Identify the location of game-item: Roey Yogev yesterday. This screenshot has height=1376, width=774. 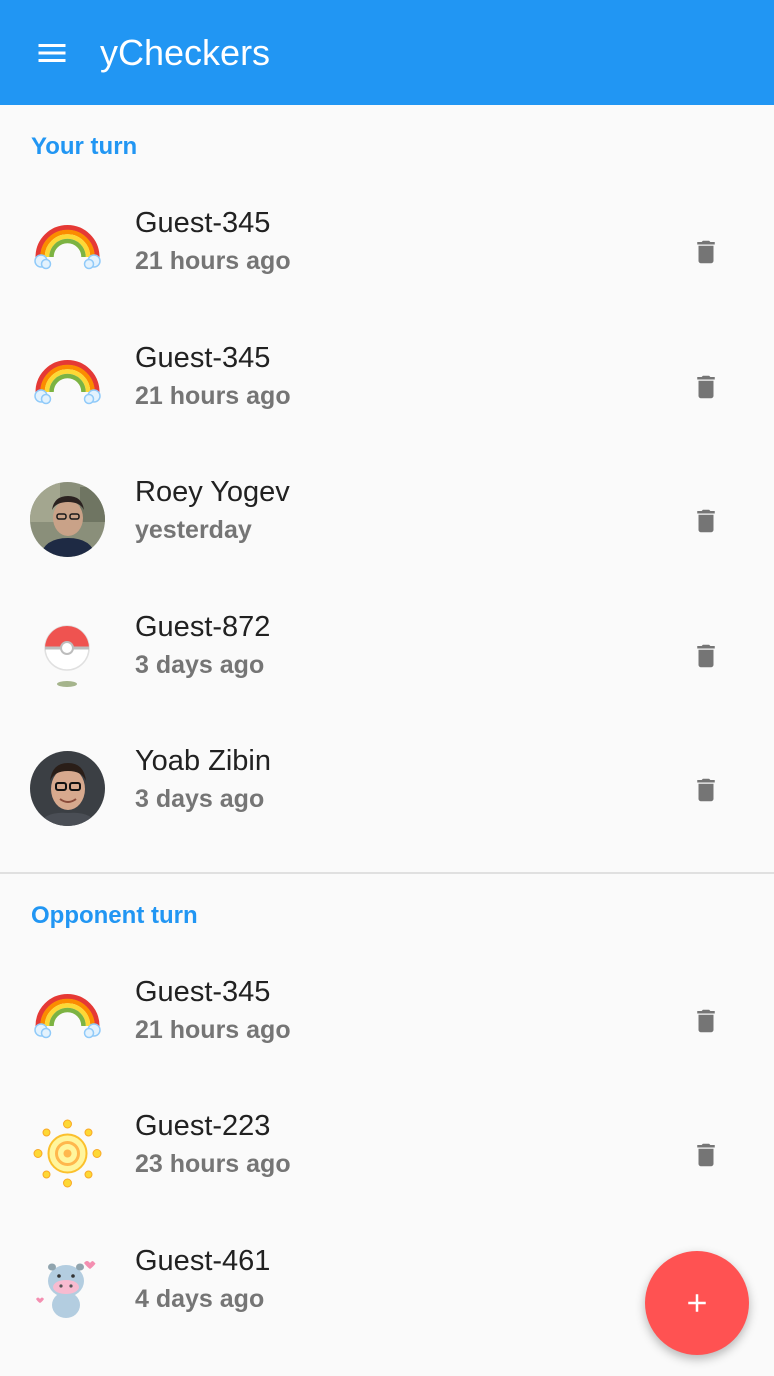
(387, 529).